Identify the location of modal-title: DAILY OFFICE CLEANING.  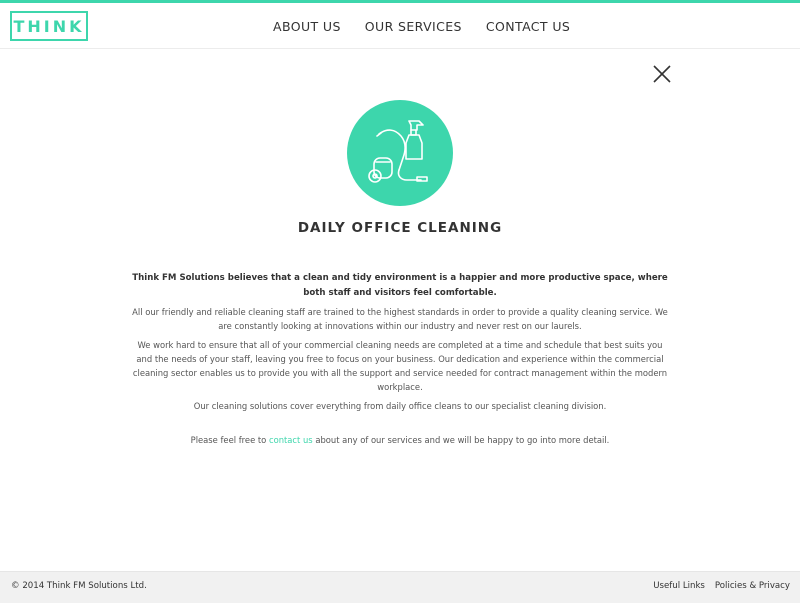
(400, 228).